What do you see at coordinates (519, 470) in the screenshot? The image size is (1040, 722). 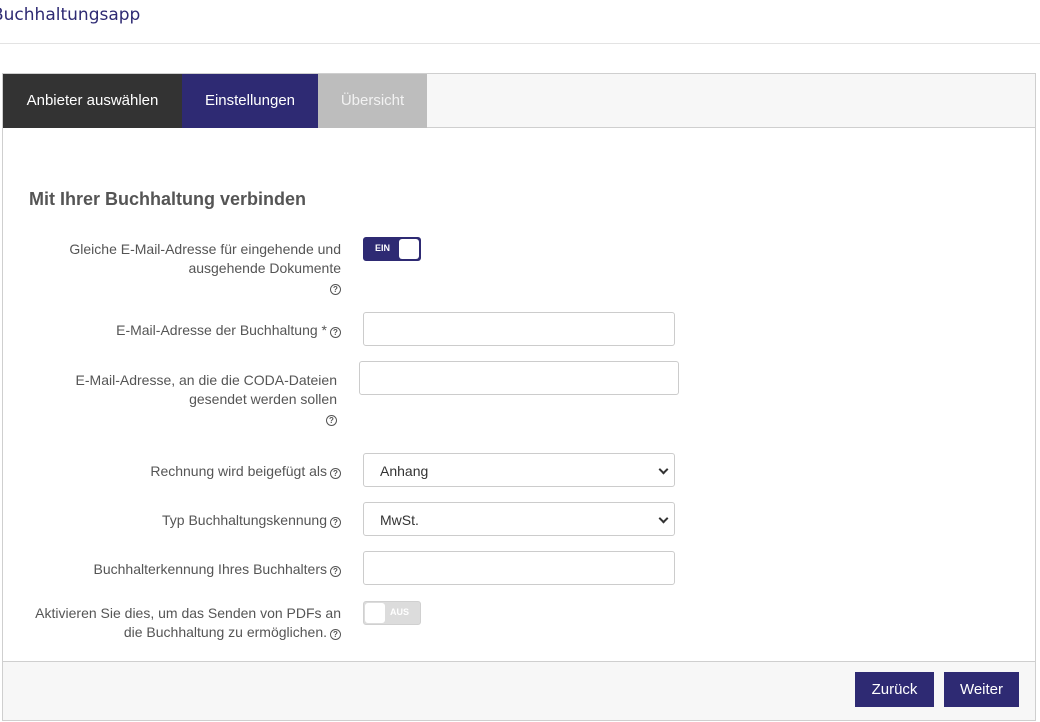 I see `invoice-attached-select: Anhang` at bounding box center [519, 470].